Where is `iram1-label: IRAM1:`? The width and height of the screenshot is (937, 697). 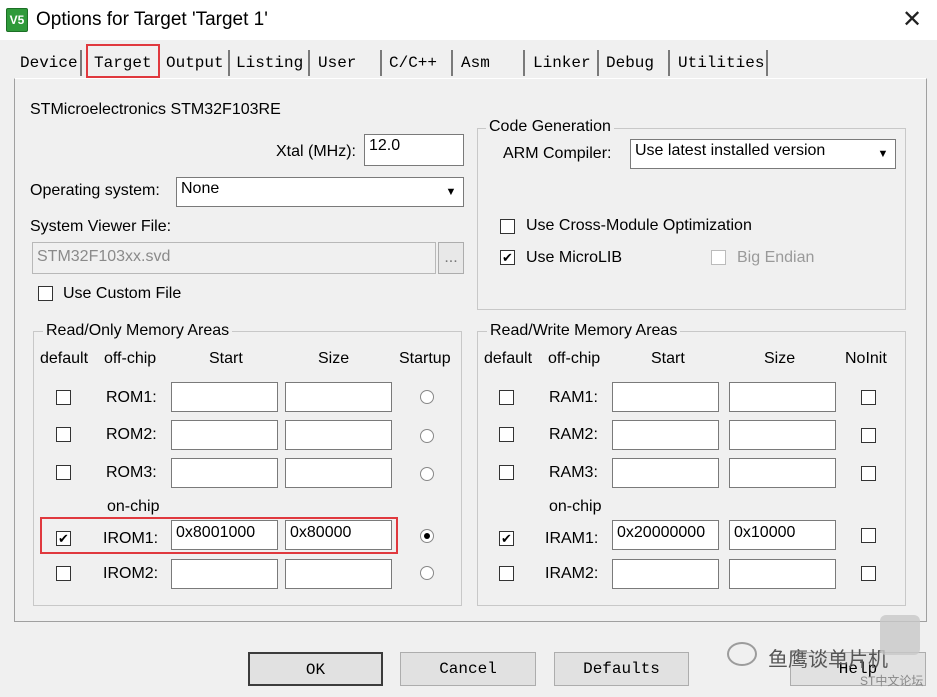
iram1-label: IRAM1: is located at coordinates (572, 538).